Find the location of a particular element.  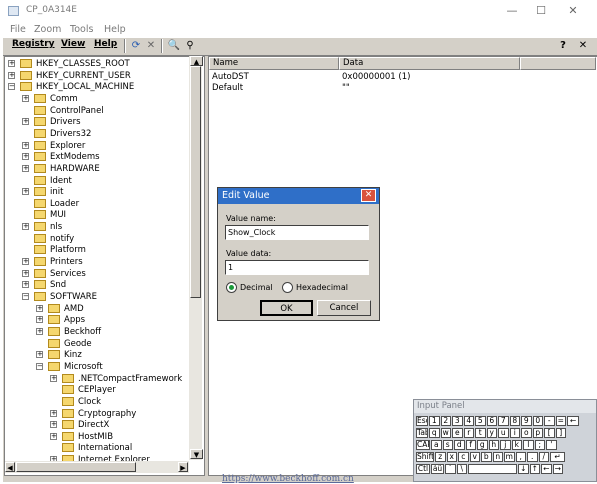

value-name-cell: AutoDST is located at coordinates (230, 77).